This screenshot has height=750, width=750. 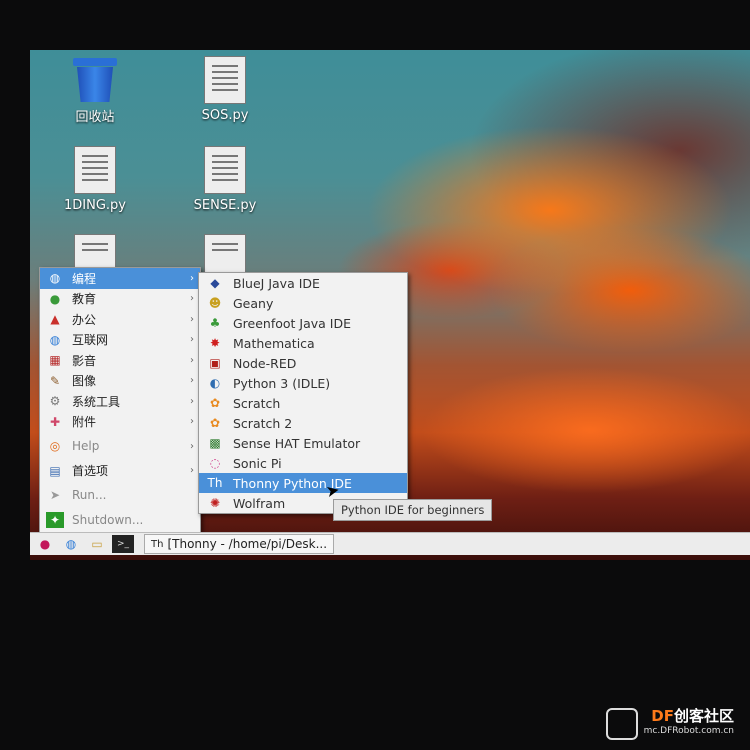 I want to click on shutdown-icon: ✦, so click(x=55, y=519).